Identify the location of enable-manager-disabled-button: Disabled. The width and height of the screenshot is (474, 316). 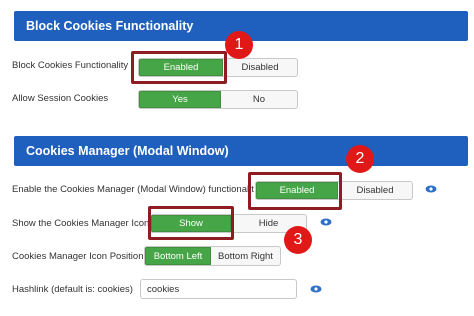
(375, 190).